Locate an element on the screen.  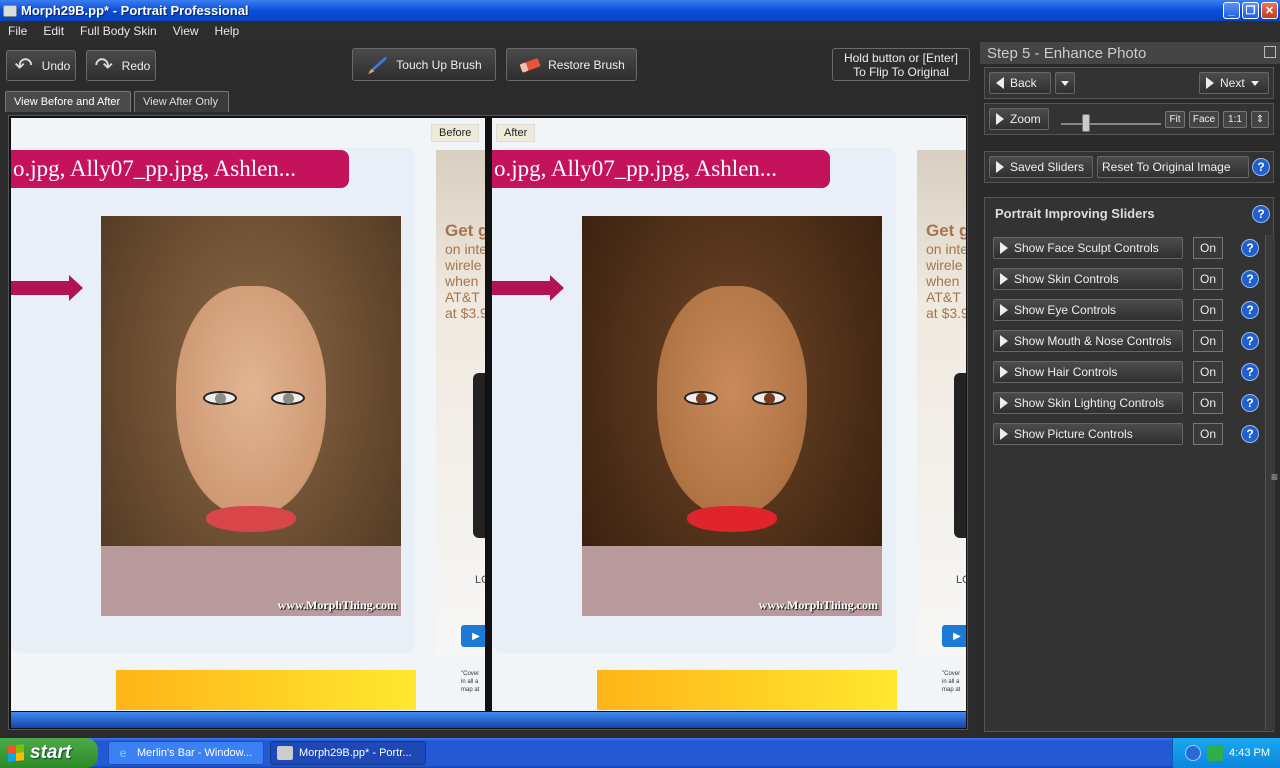
redo-button: ↷ Redo is located at coordinates (121, 65).